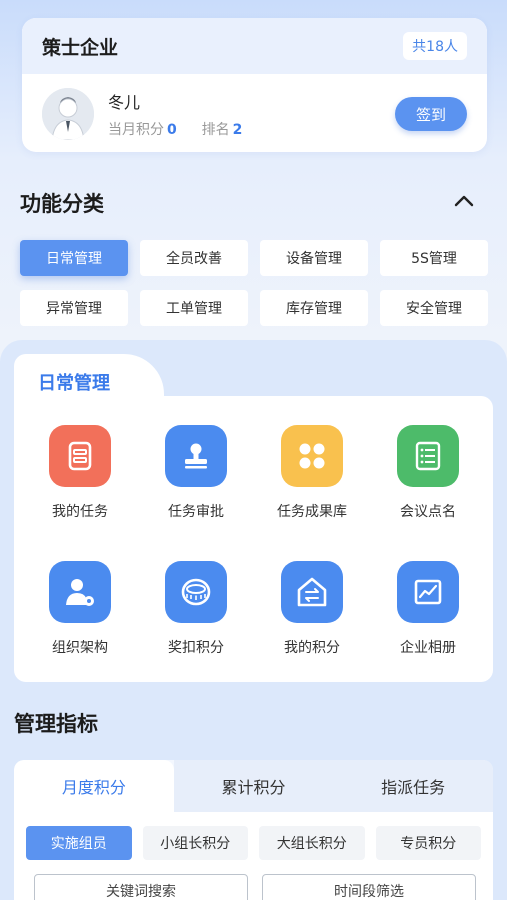 Image resolution: width=507 pixels, height=900 pixels. Describe the element at coordinates (94, 786) in the screenshot. I see `metrics-tab: 月度积分` at that location.